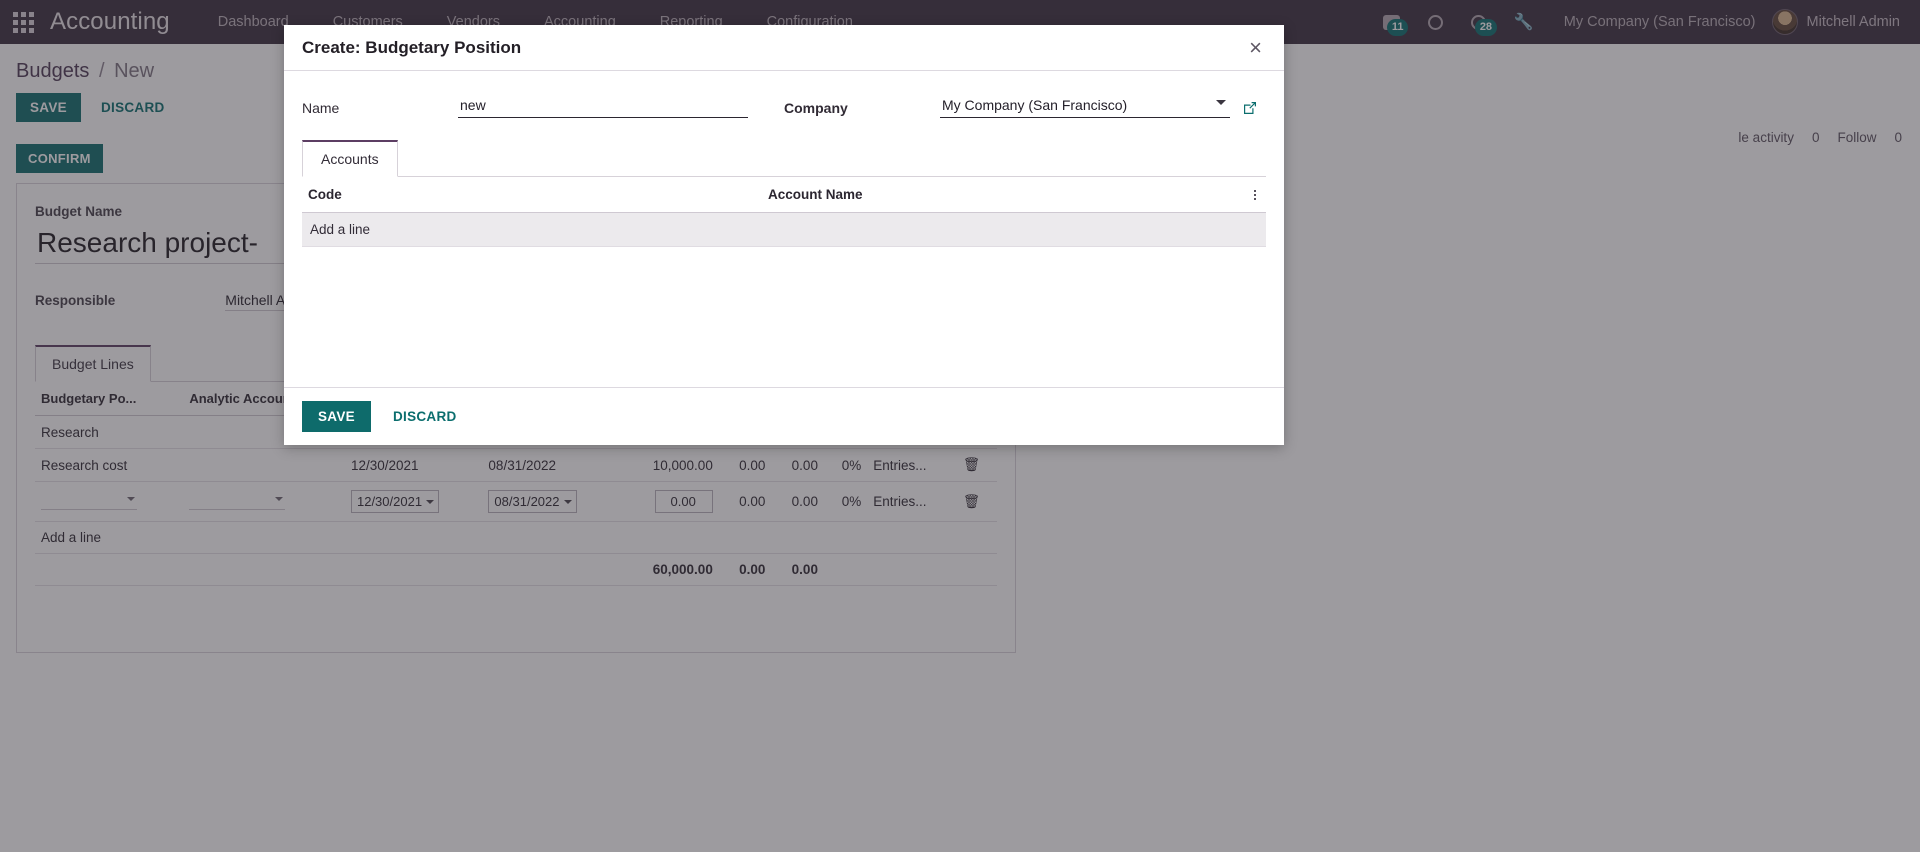 The width and height of the screenshot is (1920, 852). What do you see at coordinates (784, 416) in the screenshot?
I see `dialog-footer: SAVE DISCARD` at bounding box center [784, 416].